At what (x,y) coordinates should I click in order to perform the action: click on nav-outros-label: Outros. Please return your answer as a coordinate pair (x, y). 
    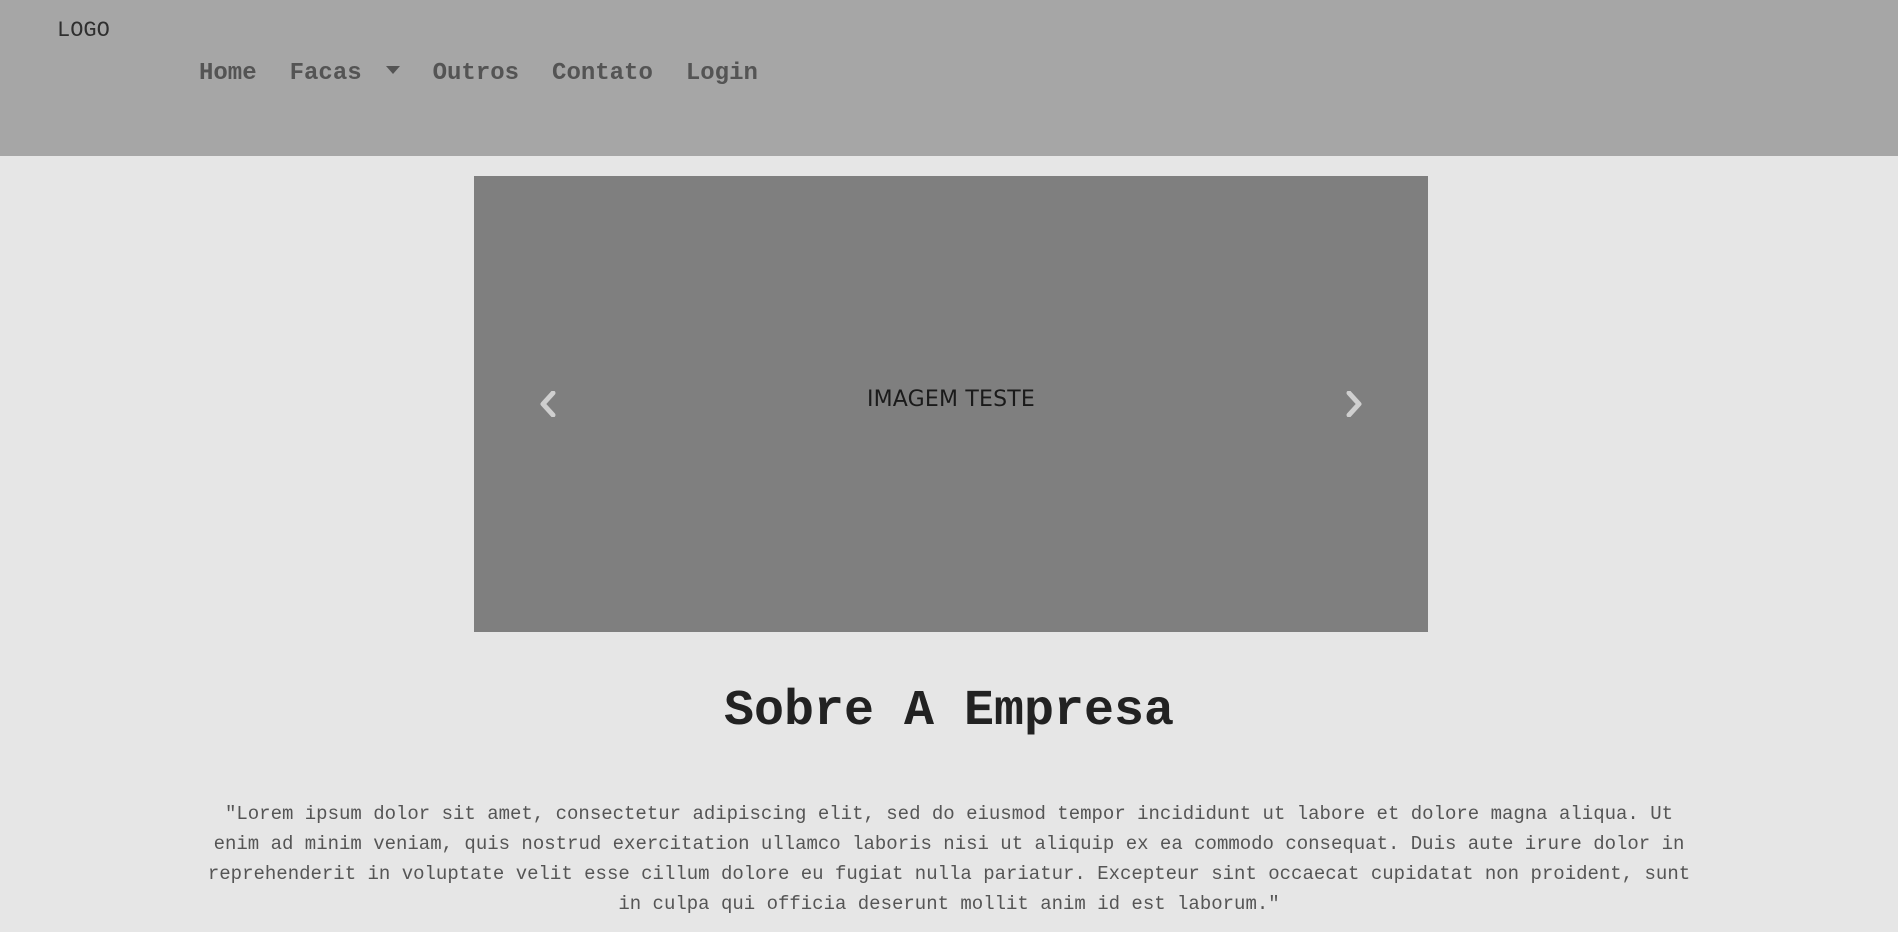
    Looking at the image, I should click on (476, 73).